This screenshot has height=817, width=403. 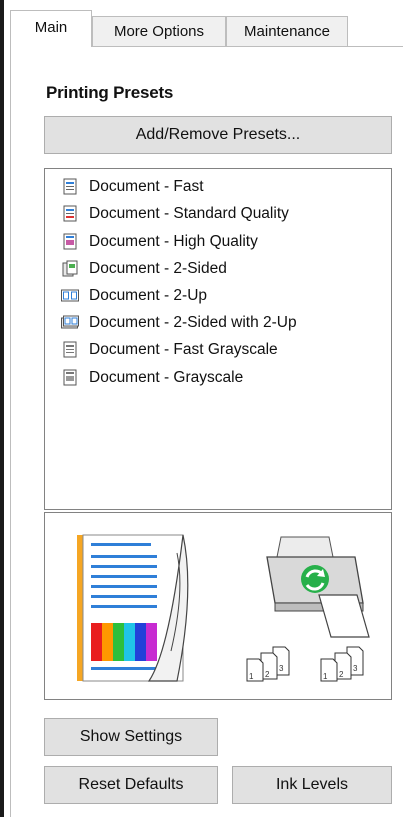 I want to click on document-fast-icon, so click(x=70, y=186).